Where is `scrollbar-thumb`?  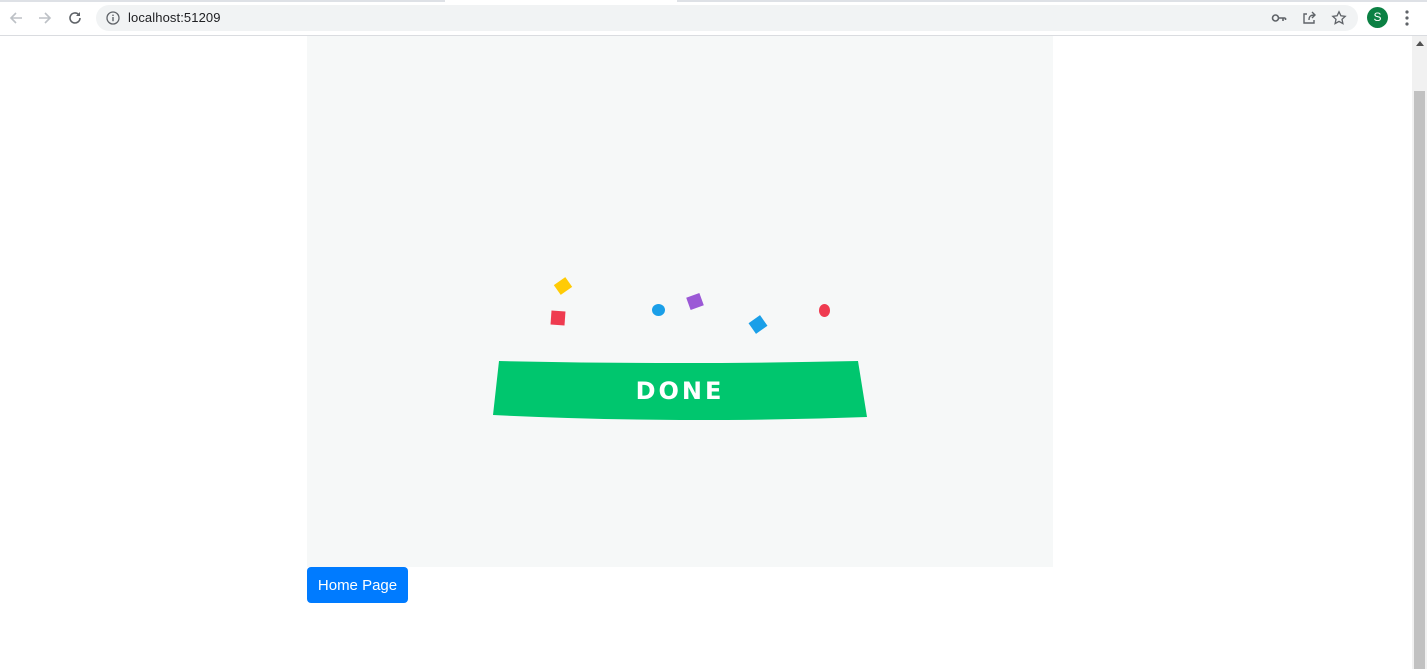 scrollbar-thumb is located at coordinates (1419, 380).